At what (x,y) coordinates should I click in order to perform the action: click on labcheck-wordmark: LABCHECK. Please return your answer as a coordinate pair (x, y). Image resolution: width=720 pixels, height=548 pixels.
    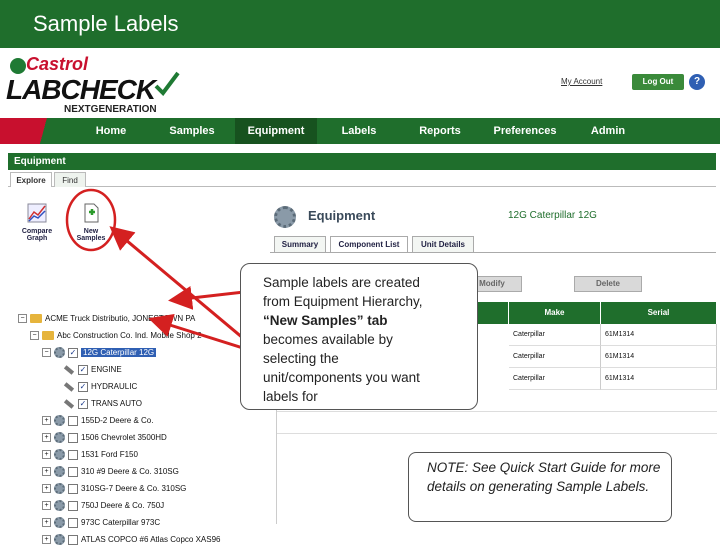
    Looking at the image, I should click on (81, 89).